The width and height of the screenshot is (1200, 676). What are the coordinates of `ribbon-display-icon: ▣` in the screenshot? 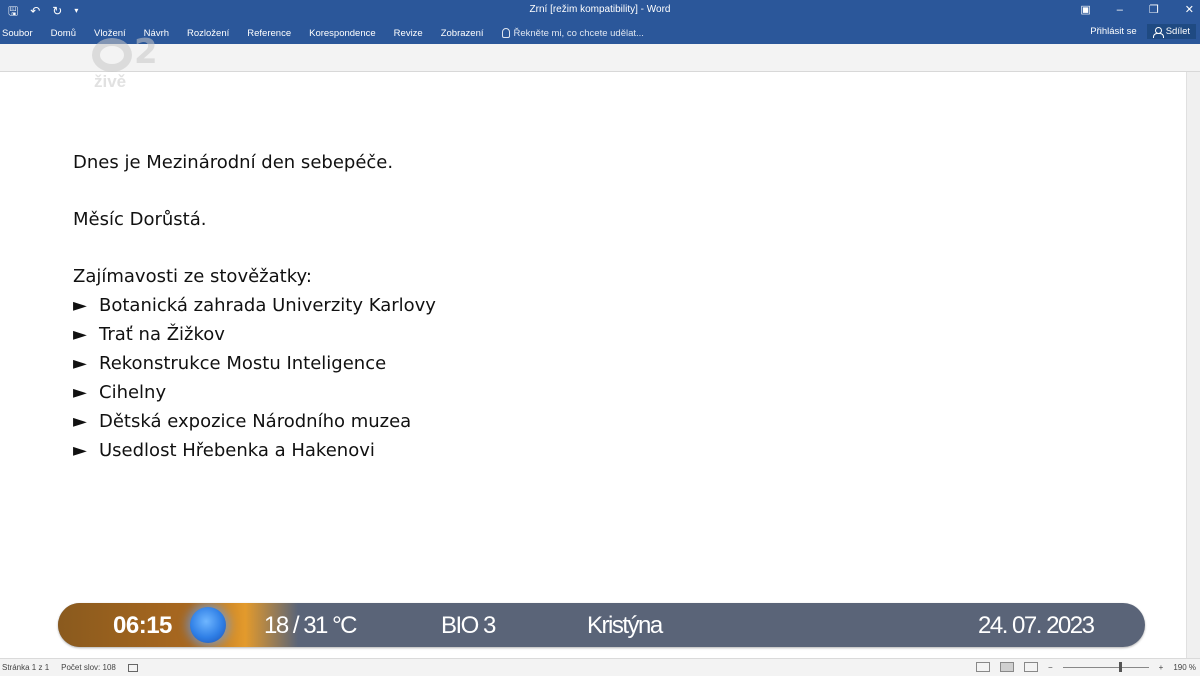 It's located at (1085, 10).